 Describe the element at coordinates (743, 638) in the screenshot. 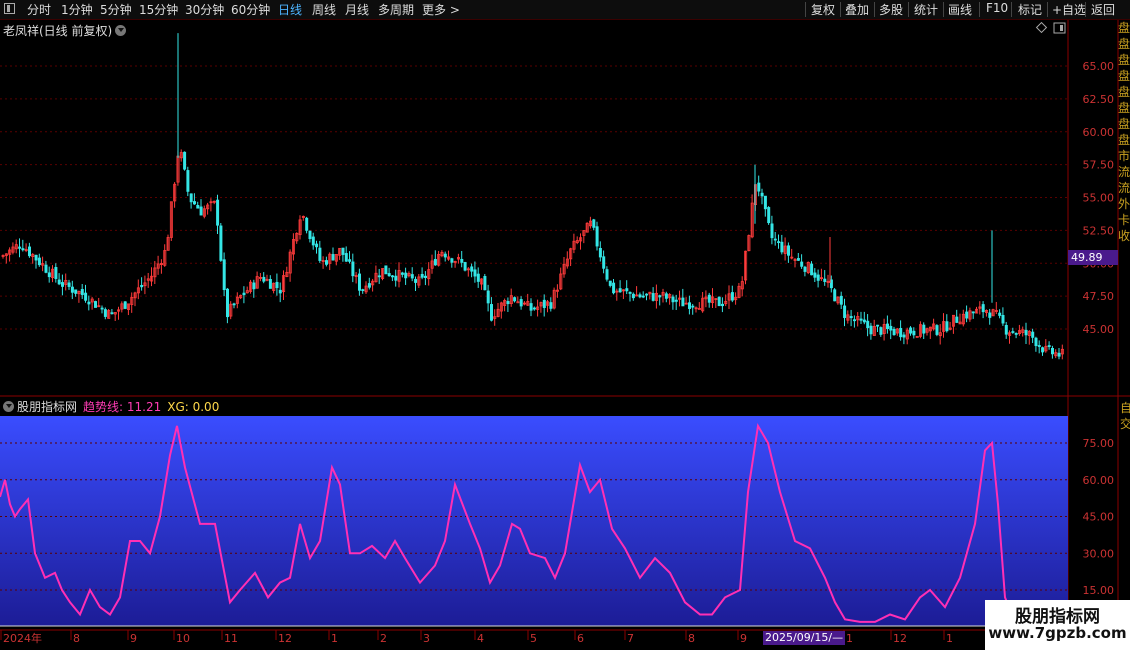

I see `x-axis-label: 9` at that location.